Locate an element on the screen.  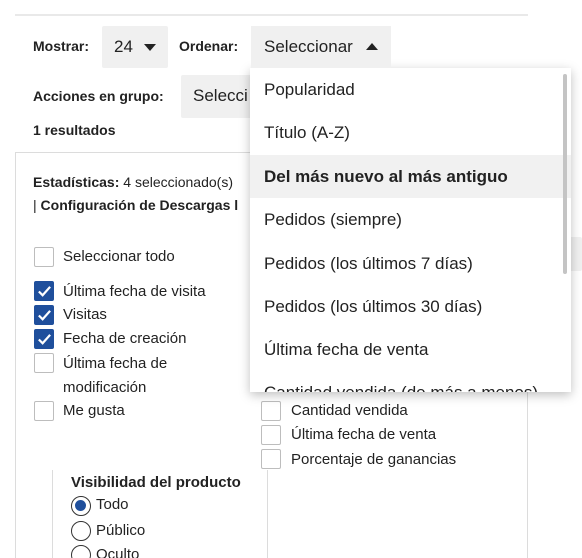
visibility-all-label: Todo is located at coordinates (112, 504).